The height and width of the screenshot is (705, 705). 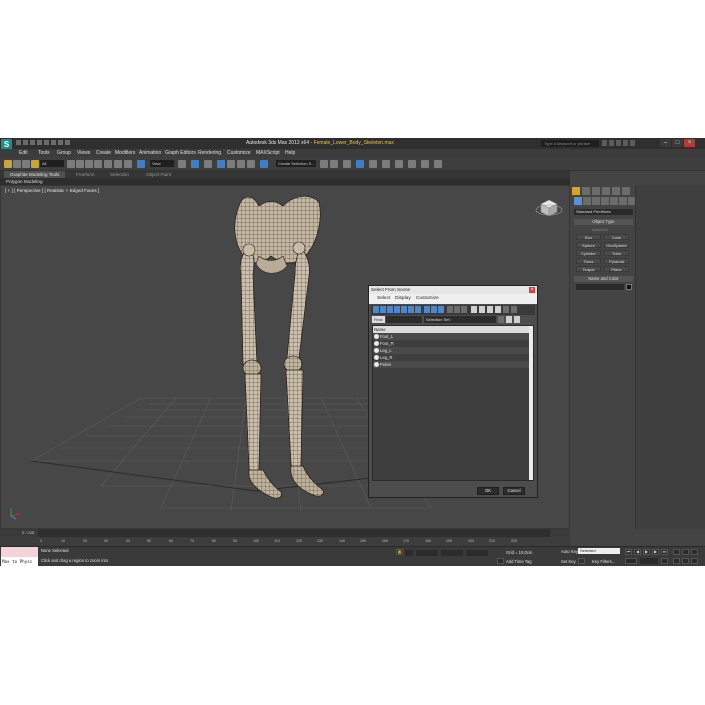 What do you see at coordinates (531, 403) in the screenshot?
I see `list-scrollbar` at bounding box center [531, 403].